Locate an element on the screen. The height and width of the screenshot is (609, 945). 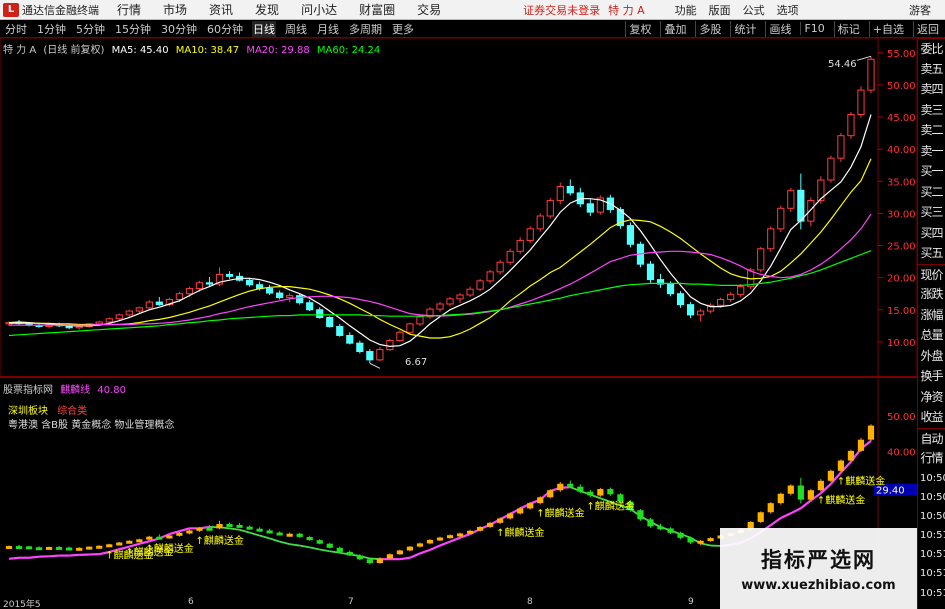
period-multi: 多周期 is located at coordinates (365, 29).